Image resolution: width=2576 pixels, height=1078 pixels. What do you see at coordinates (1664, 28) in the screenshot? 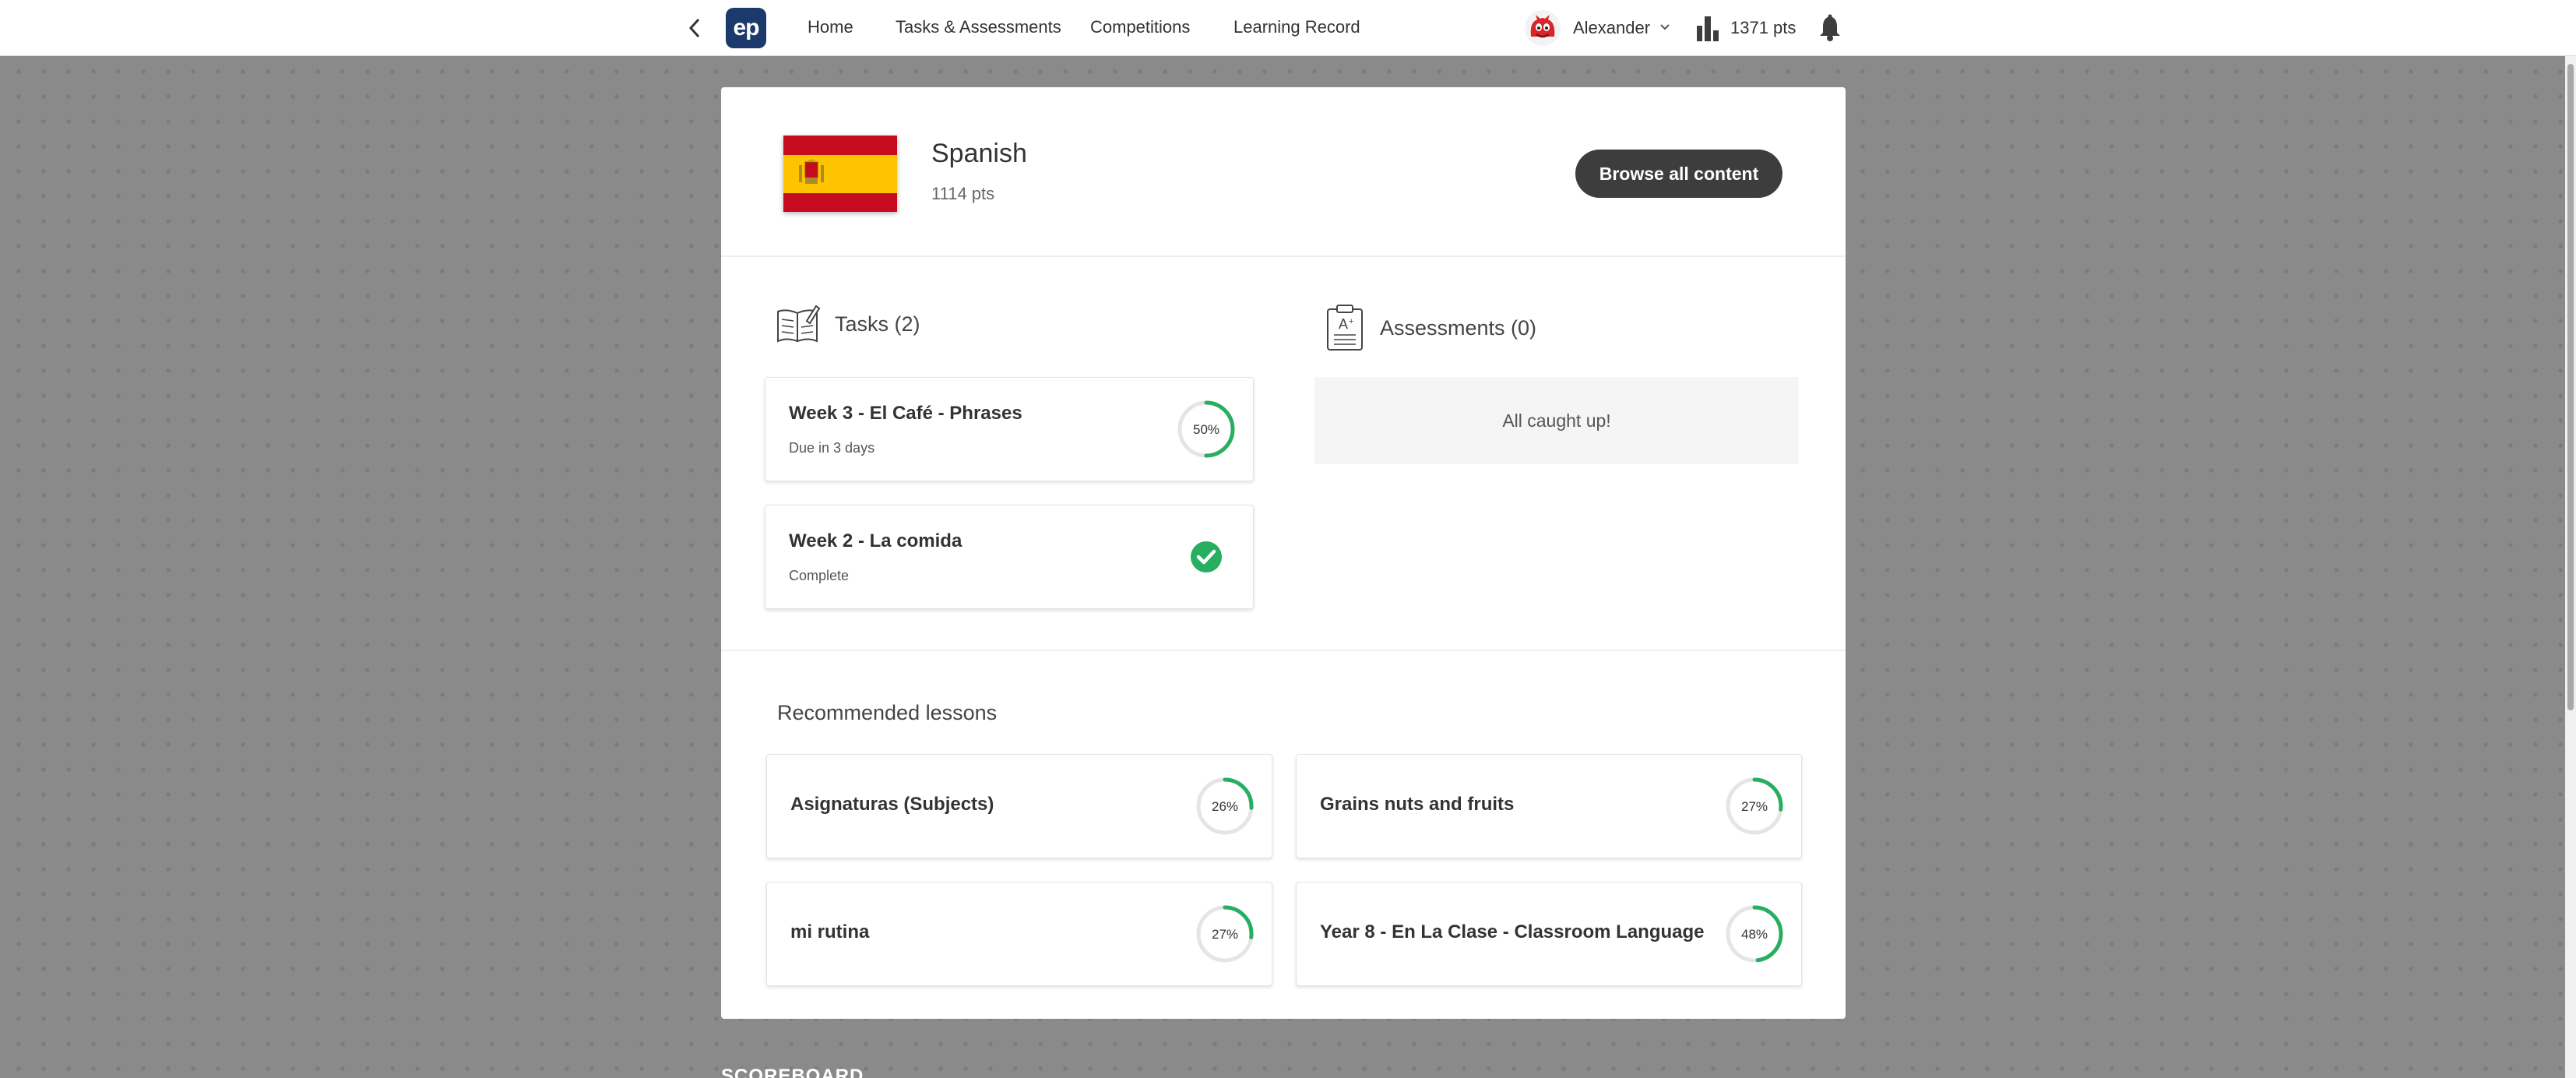
I see `chevron-down-icon` at bounding box center [1664, 28].